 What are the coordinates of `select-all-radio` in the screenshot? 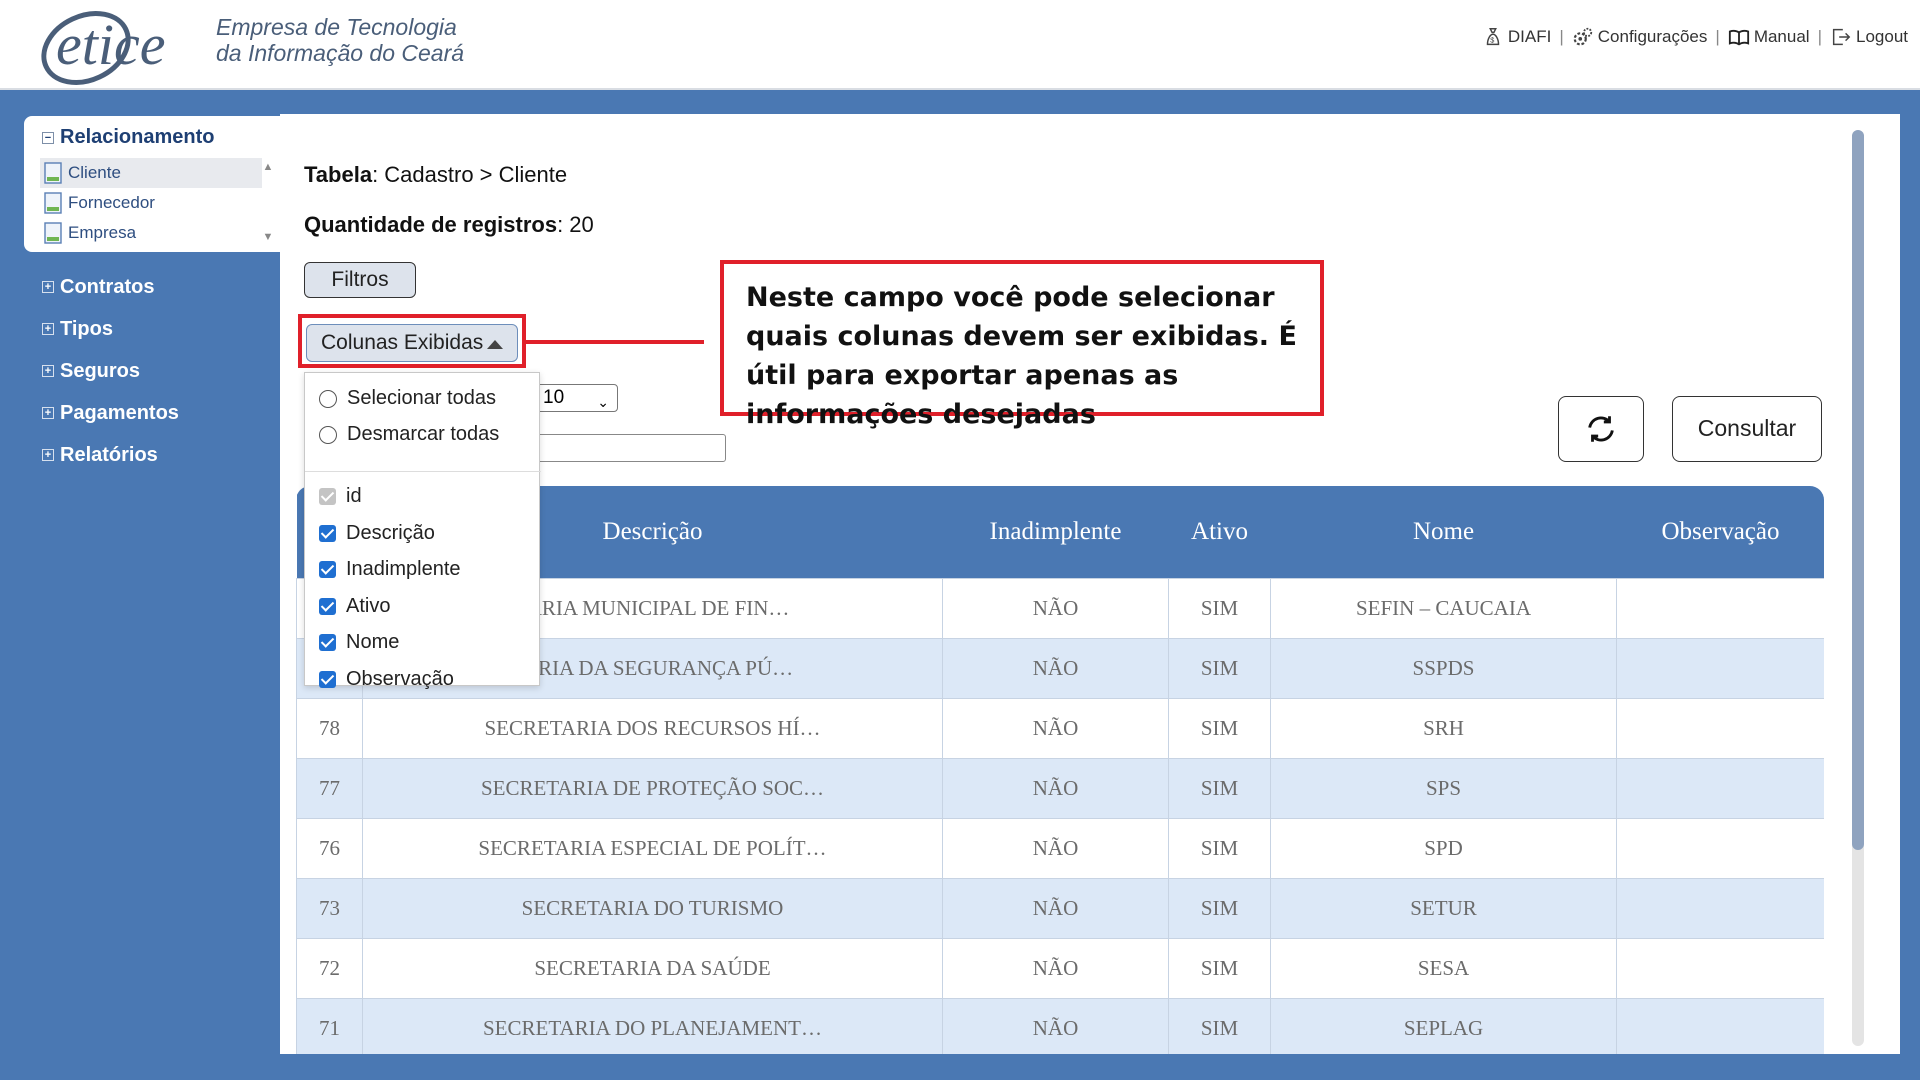 It's located at (328, 398).